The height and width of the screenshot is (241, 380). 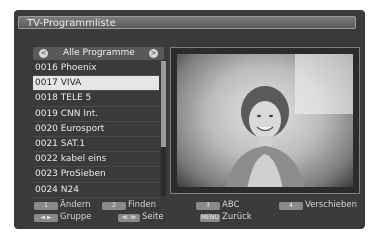 I want to click on chevron-left-icon: <, so click(x=43, y=53).